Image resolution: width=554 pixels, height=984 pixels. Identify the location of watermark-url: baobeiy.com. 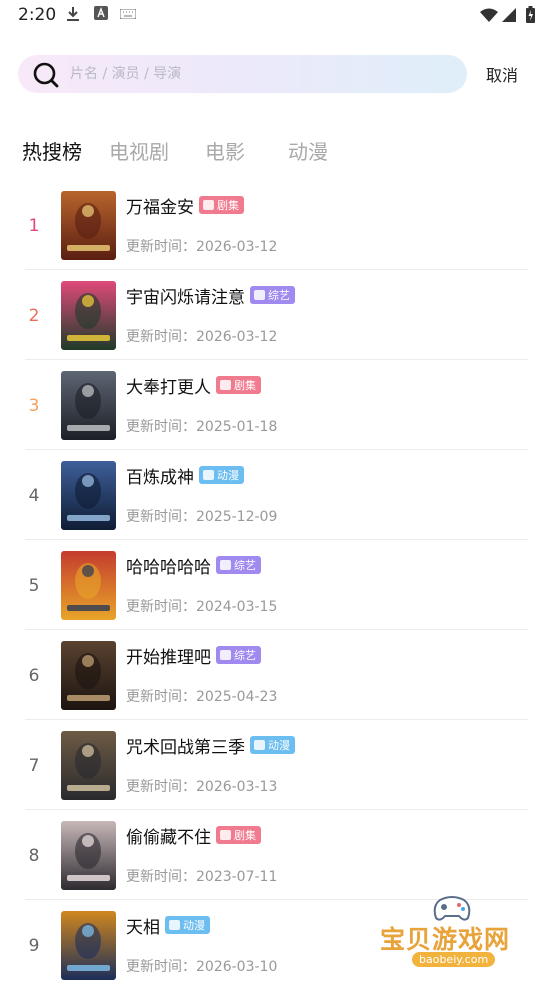
(454, 959).